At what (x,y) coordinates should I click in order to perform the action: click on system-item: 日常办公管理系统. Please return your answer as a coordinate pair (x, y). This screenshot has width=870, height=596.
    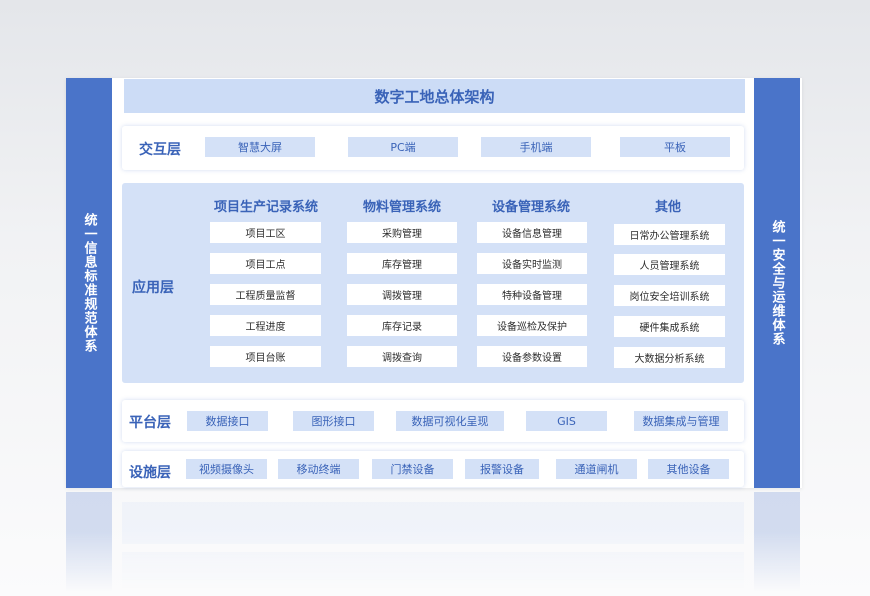
    Looking at the image, I should click on (669, 234).